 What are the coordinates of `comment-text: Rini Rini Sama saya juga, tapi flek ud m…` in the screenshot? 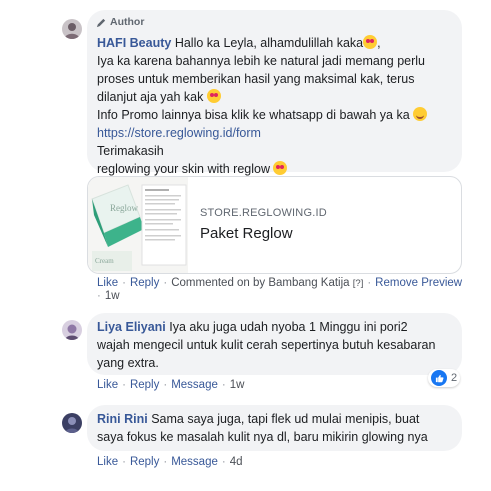 It's located at (277, 428).